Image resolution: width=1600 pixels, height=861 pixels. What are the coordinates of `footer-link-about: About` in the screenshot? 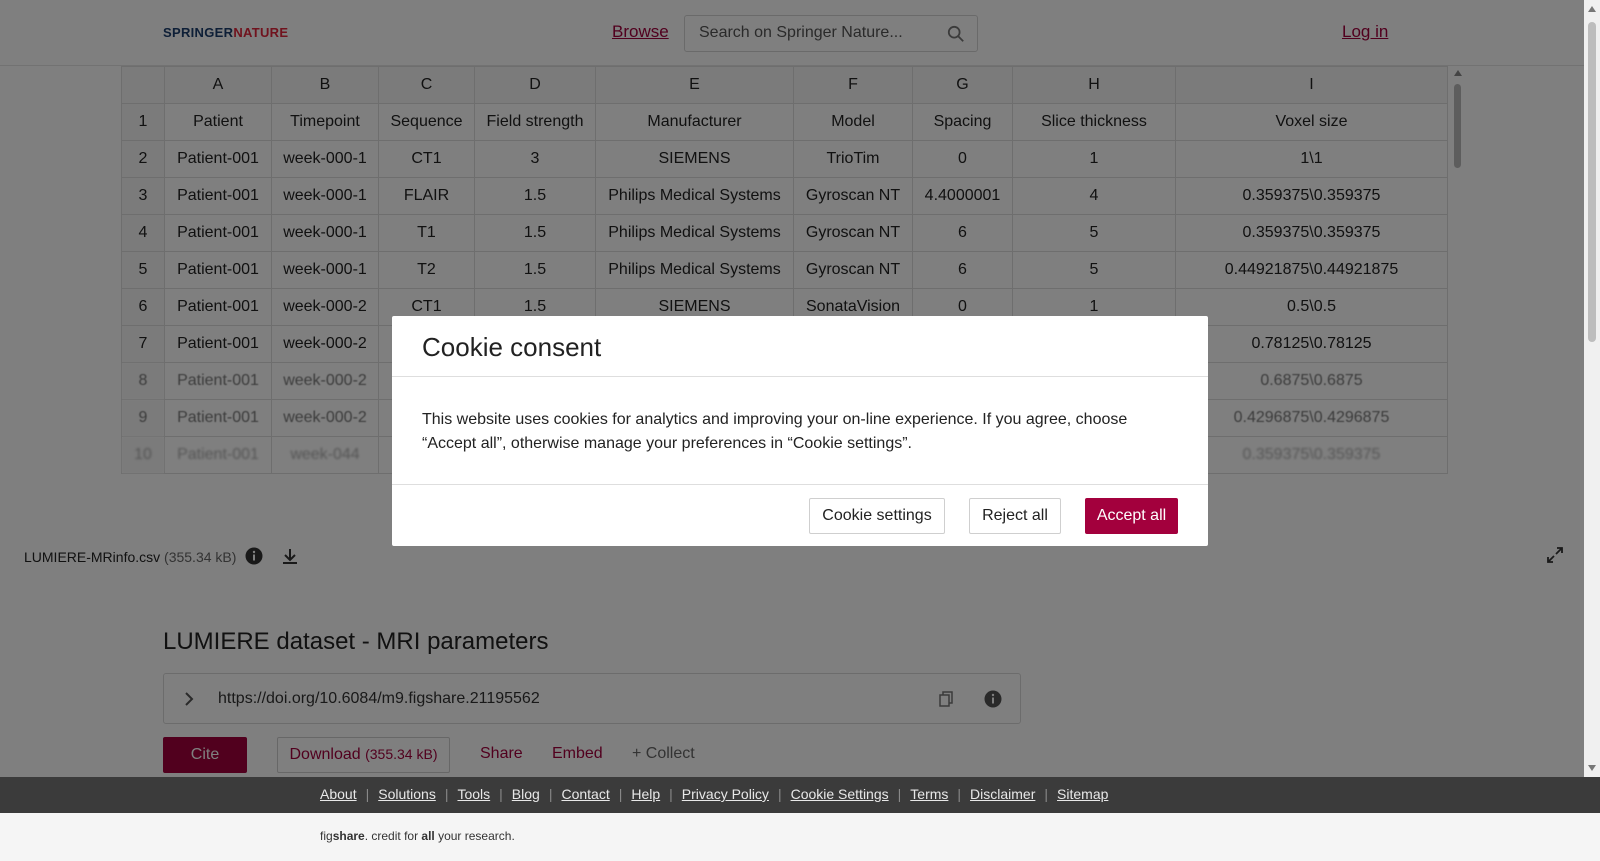 It's located at (338, 794).